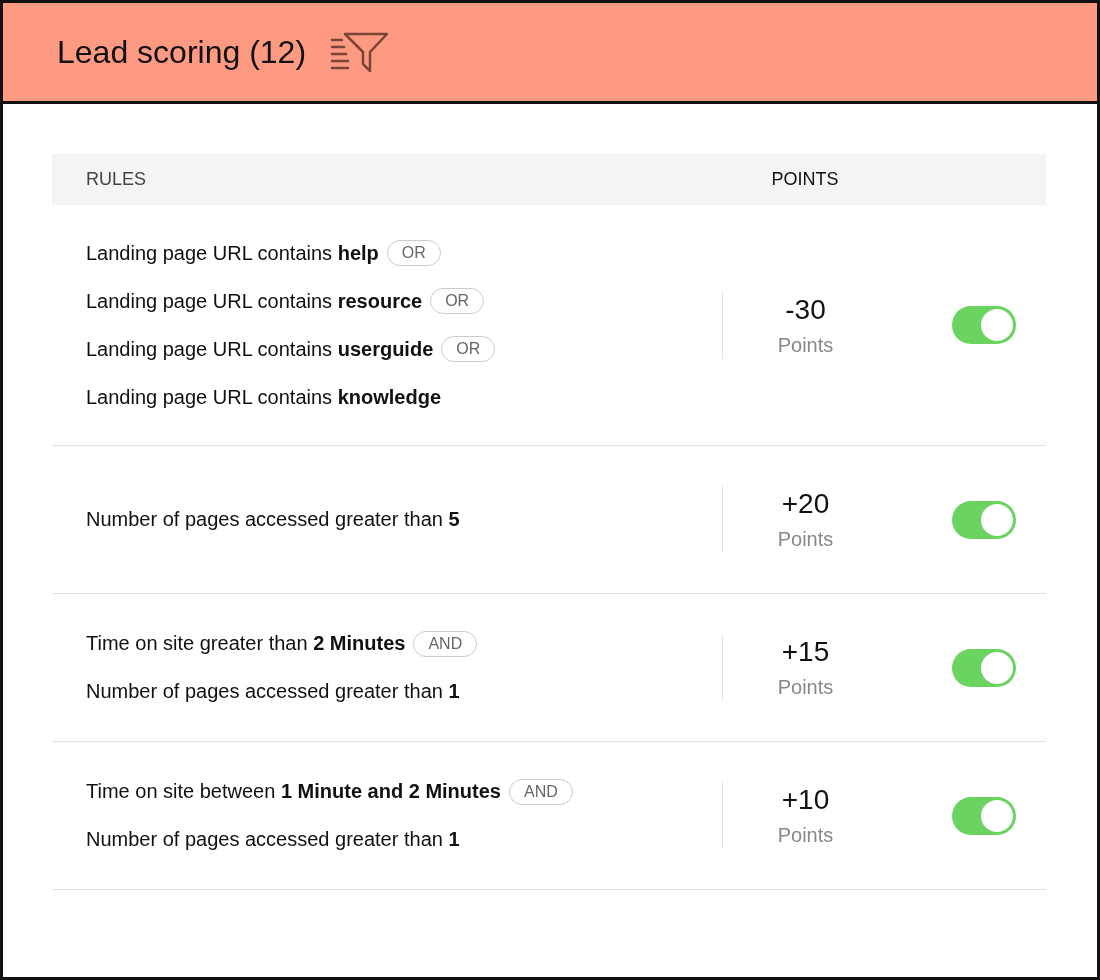  Describe the element at coordinates (116, 179) in the screenshot. I see `column-header: RULES` at that location.